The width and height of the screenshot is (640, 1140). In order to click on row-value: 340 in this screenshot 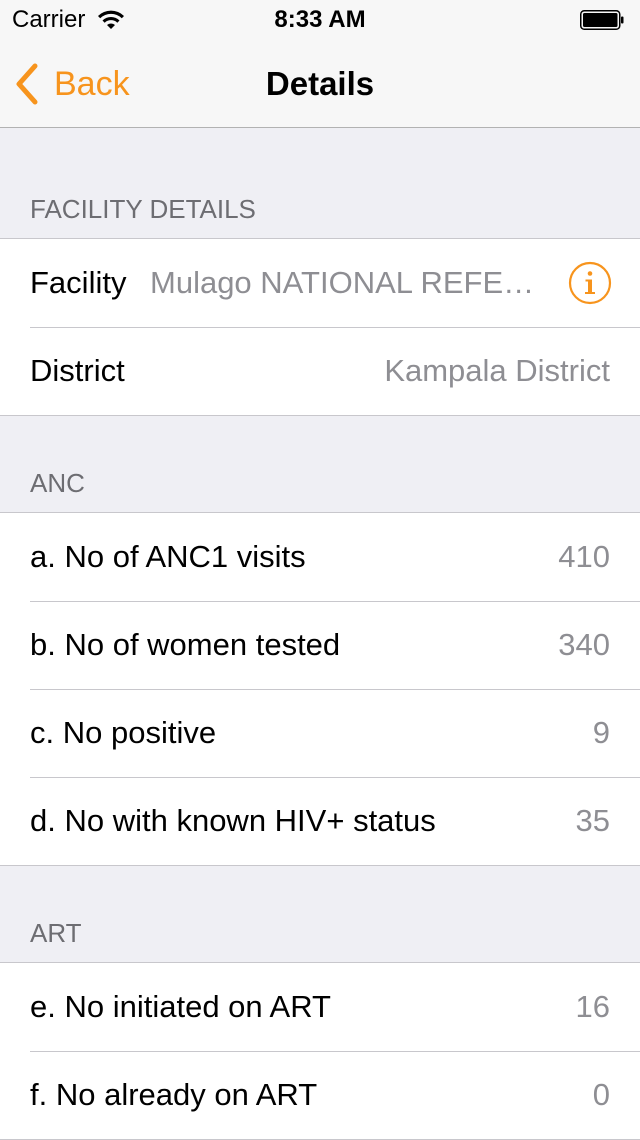, I will do `click(584, 644)`.